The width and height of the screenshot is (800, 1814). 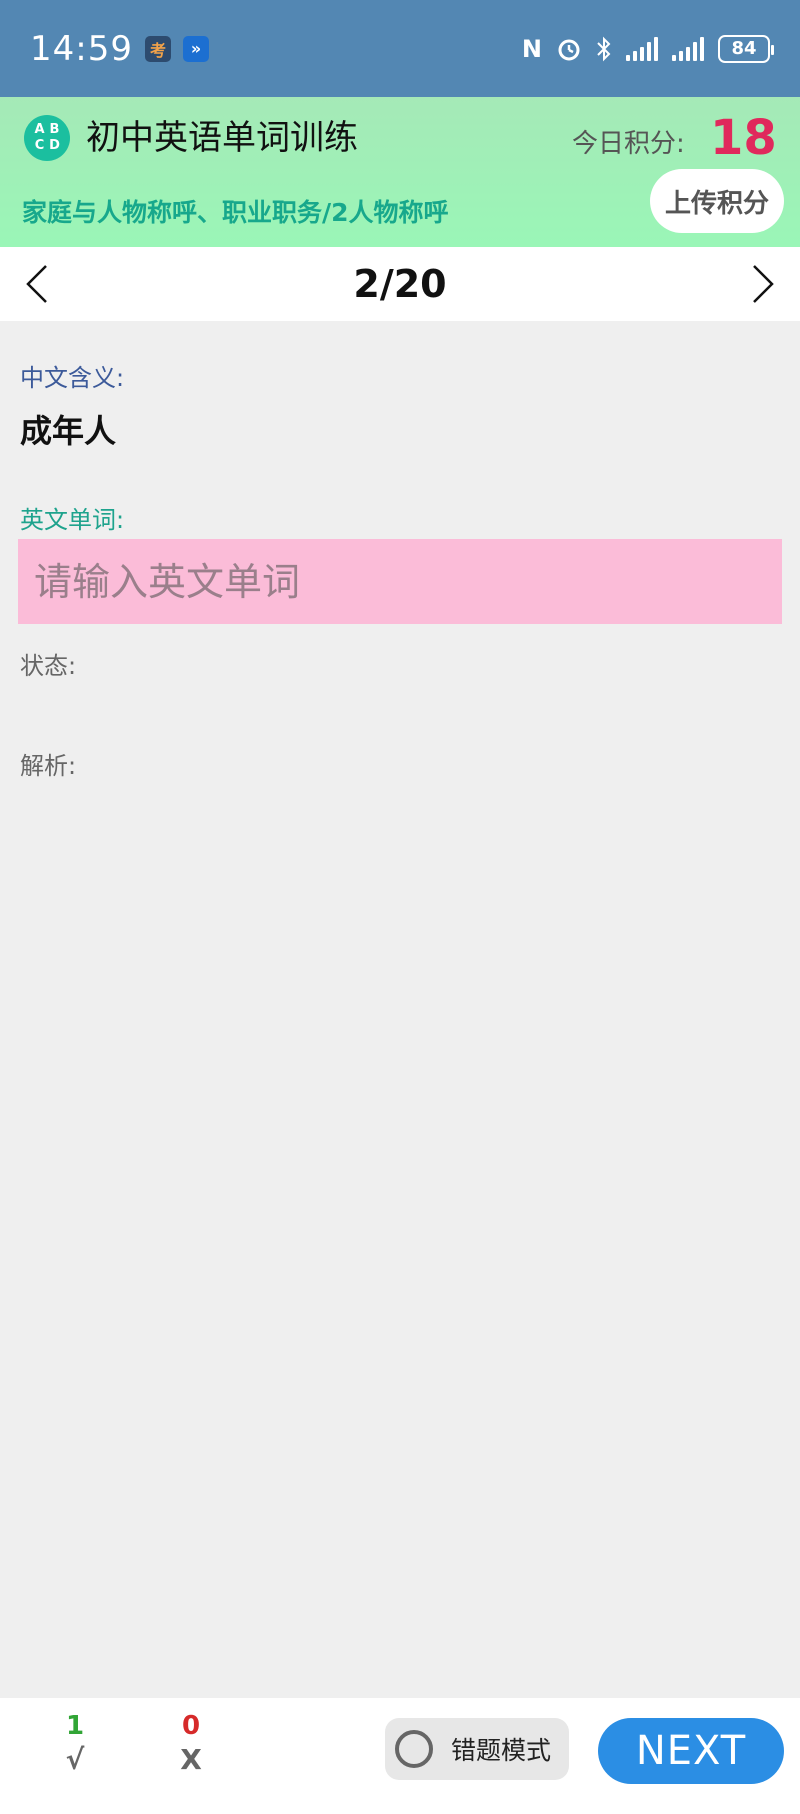 I want to click on signal-icon, so click(x=642, y=48).